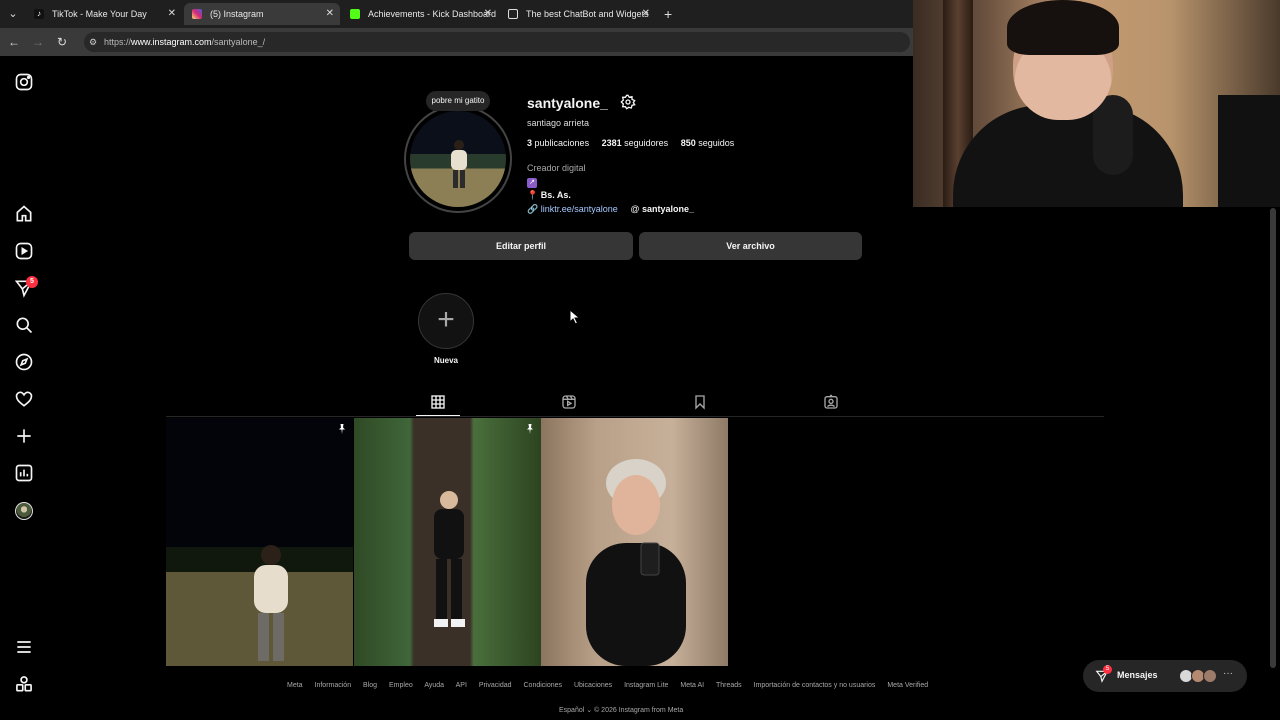  I want to click on threads-handle: santyalone_, so click(667, 209).